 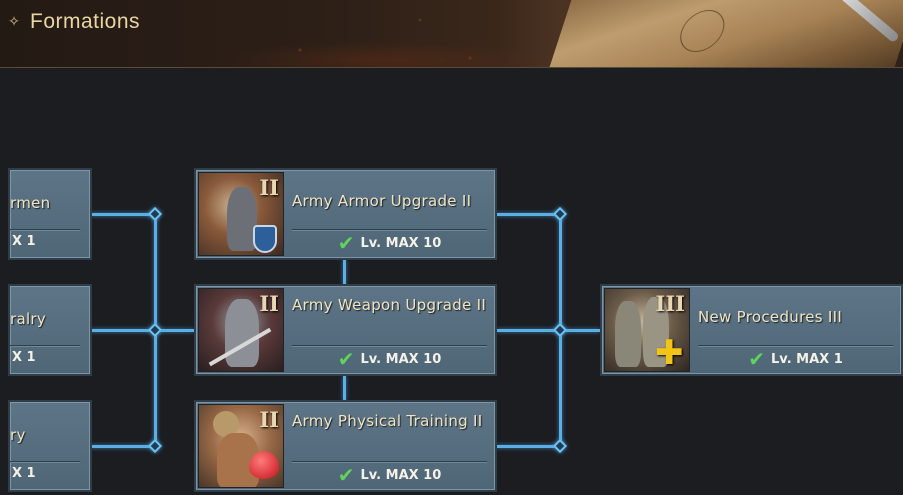 What do you see at coordinates (50, 214) in the screenshot?
I see `skill-card-left-1: rmen X 1` at bounding box center [50, 214].